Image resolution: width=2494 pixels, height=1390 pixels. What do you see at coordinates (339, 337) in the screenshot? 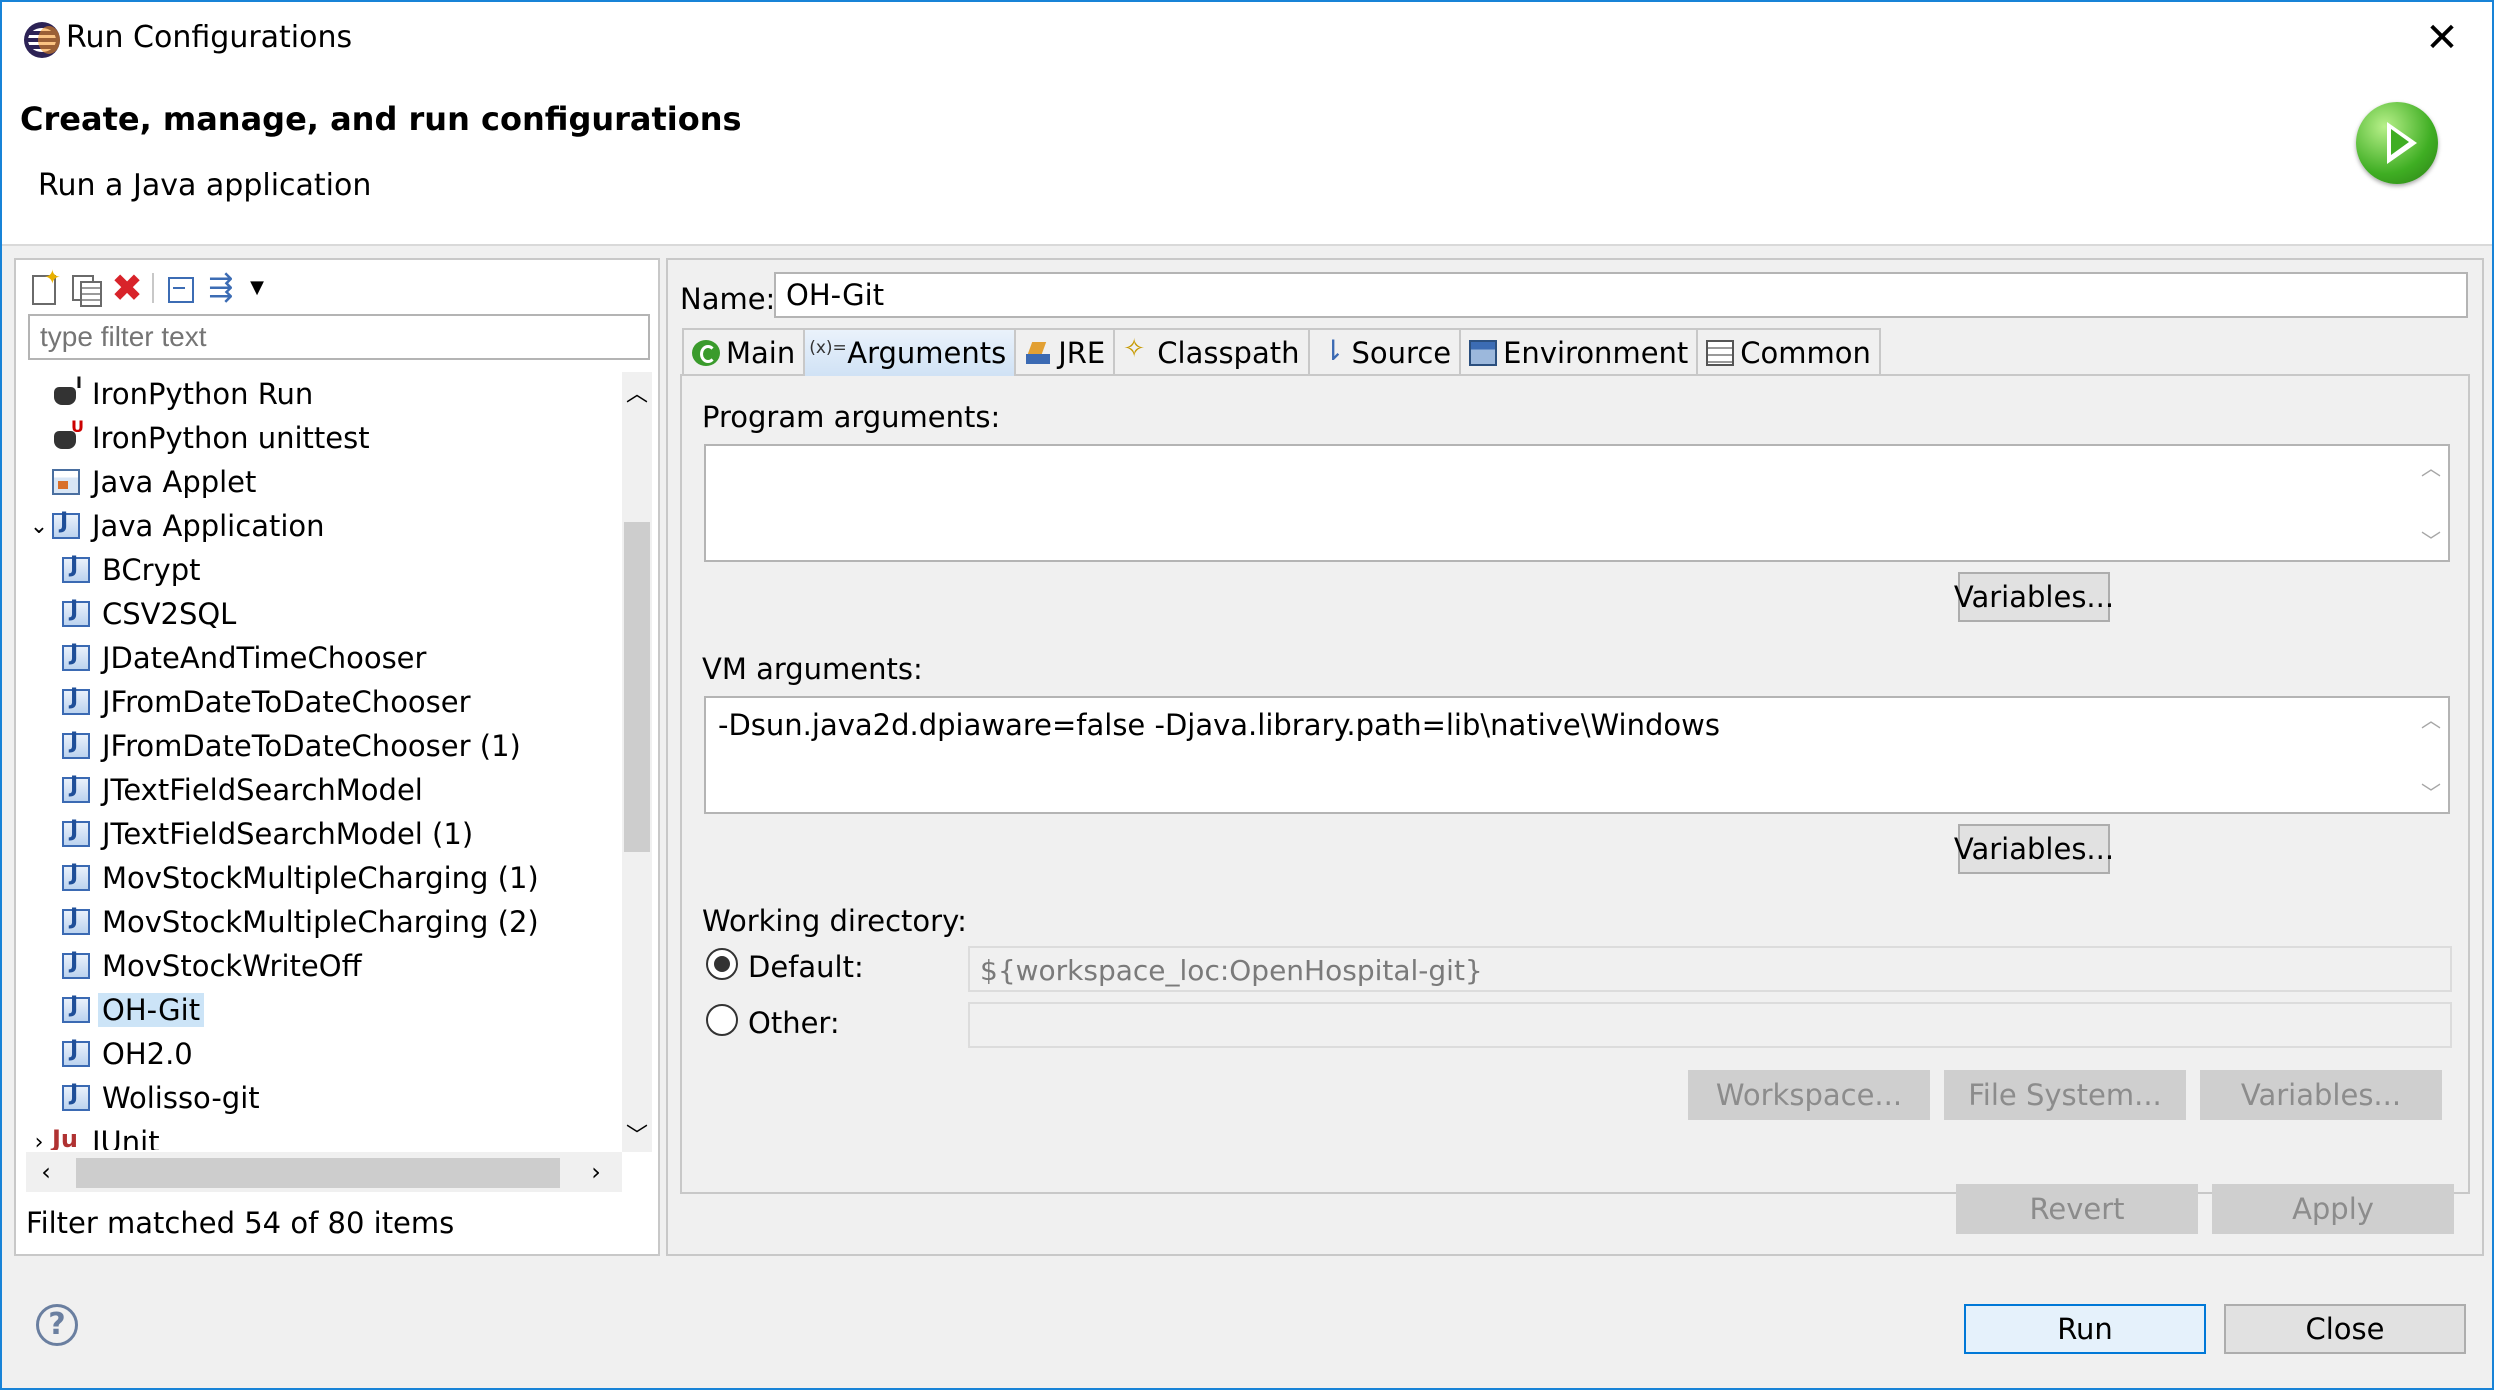
I see `filter-input` at bounding box center [339, 337].